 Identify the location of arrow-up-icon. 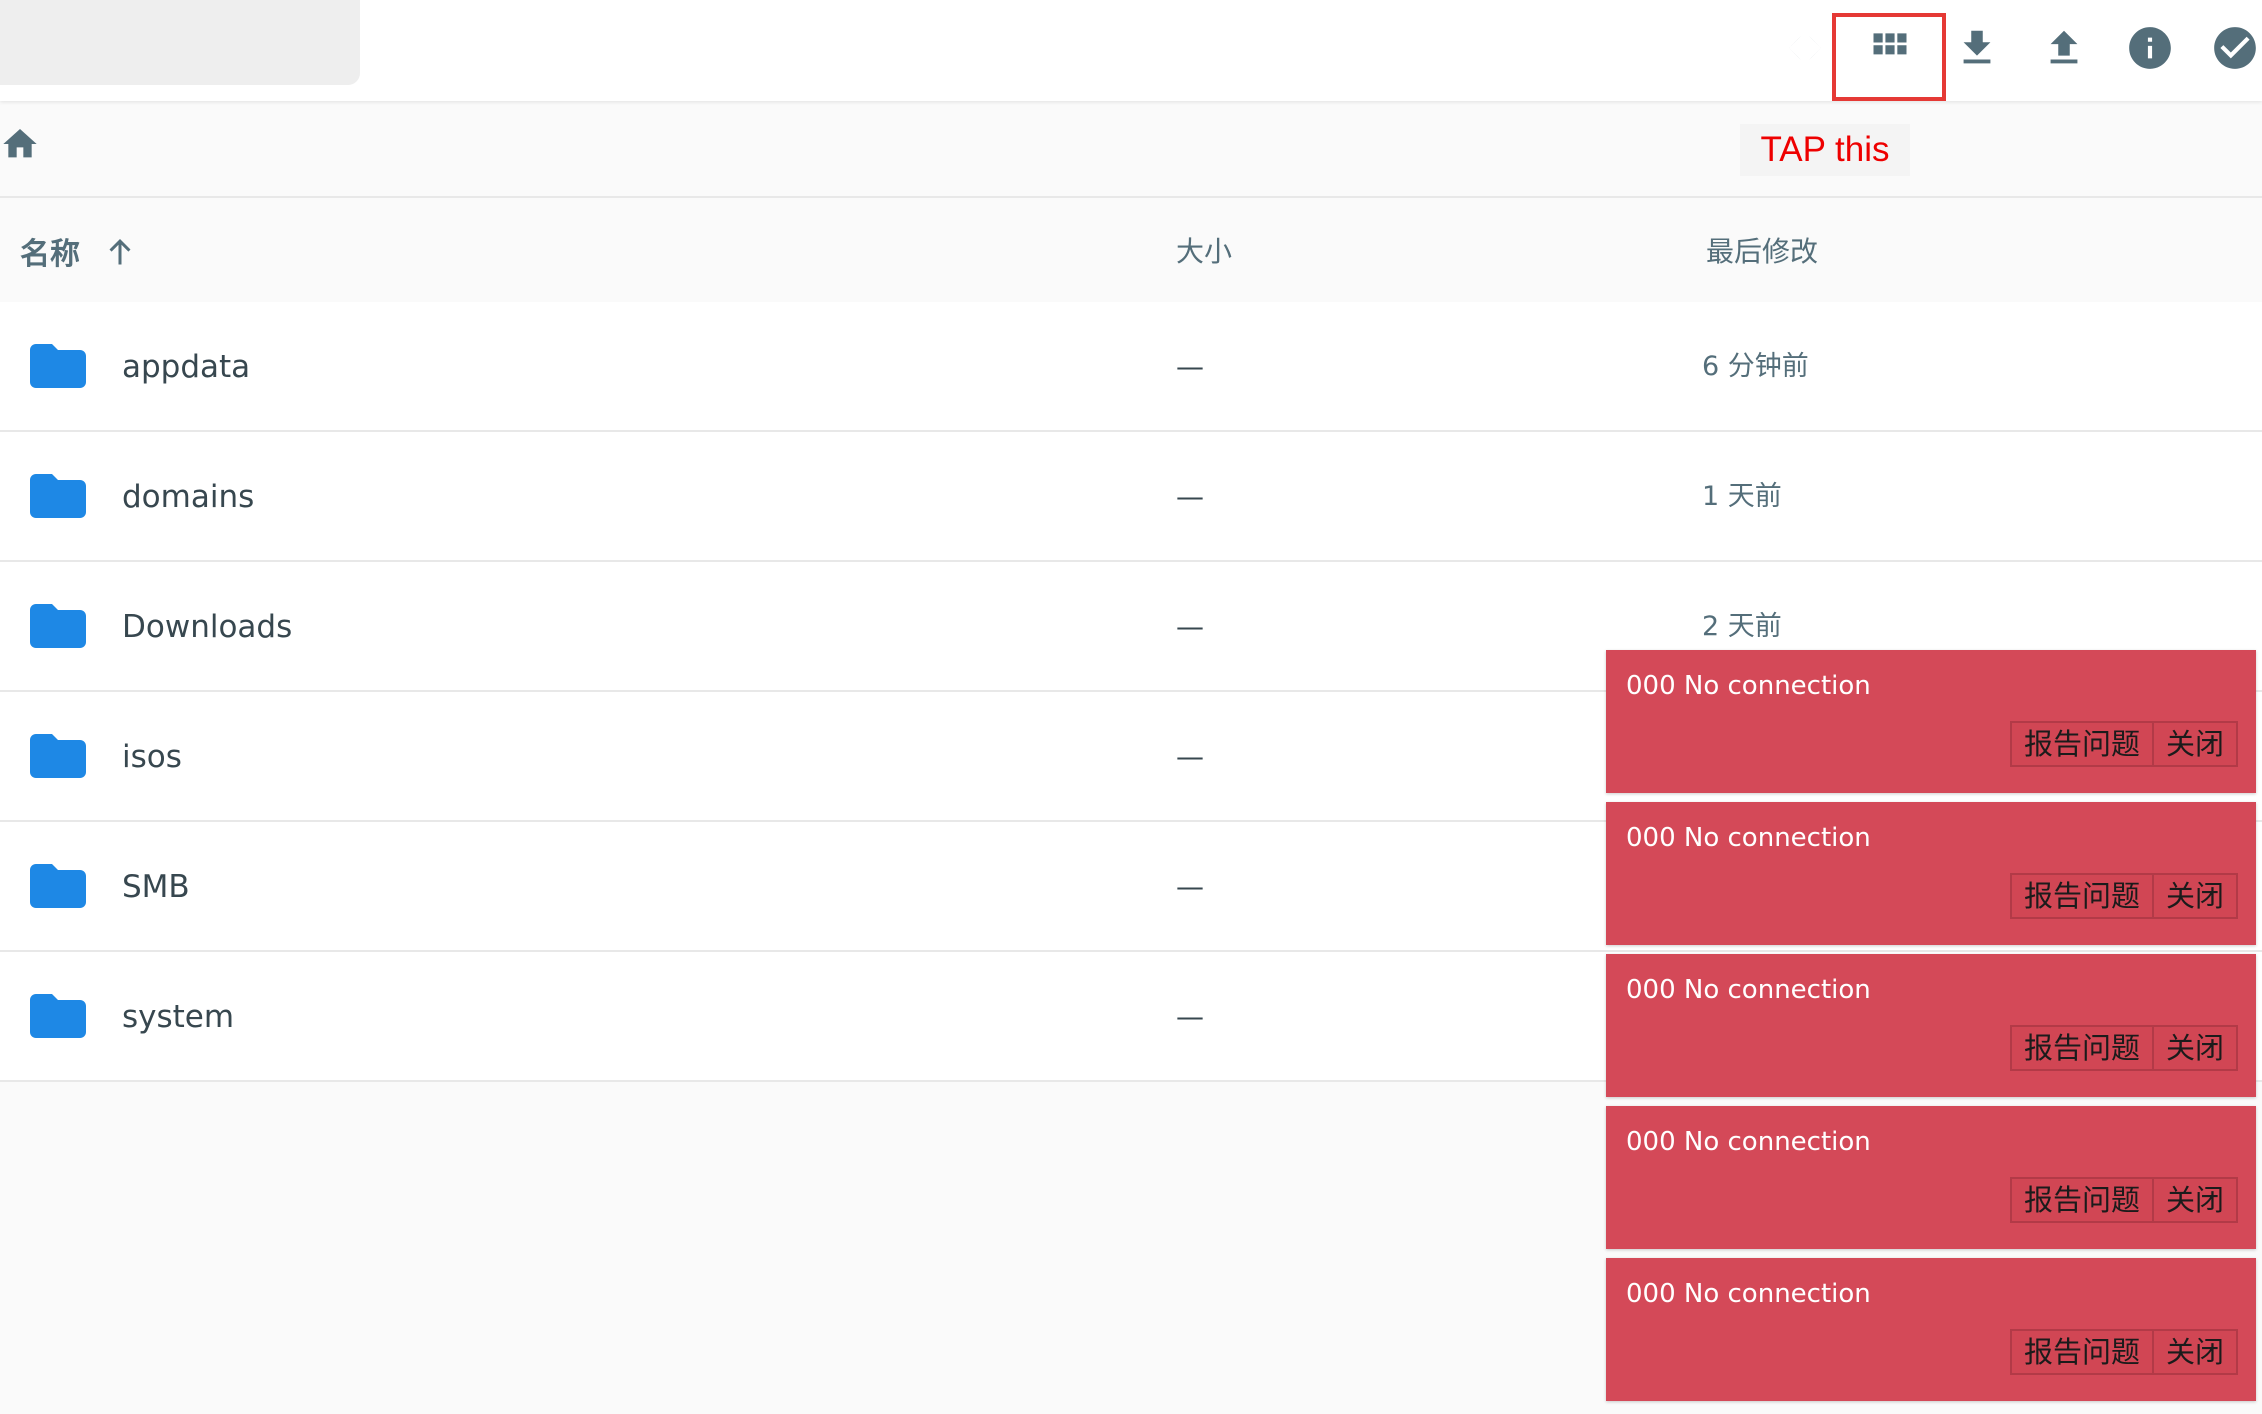
(120, 252).